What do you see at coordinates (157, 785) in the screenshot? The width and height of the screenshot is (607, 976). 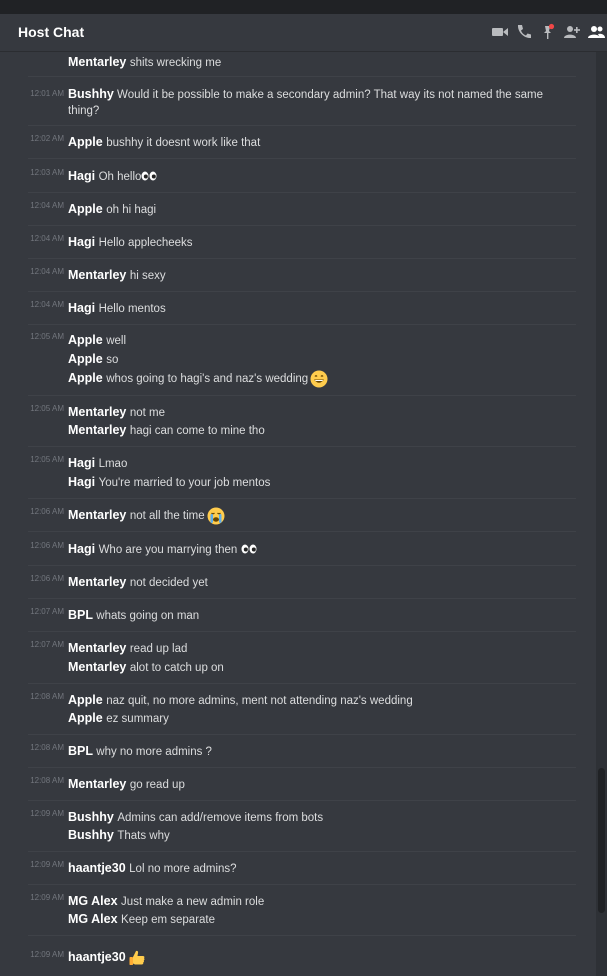 I see `message-text: go read up` at bounding box center [157, 785].